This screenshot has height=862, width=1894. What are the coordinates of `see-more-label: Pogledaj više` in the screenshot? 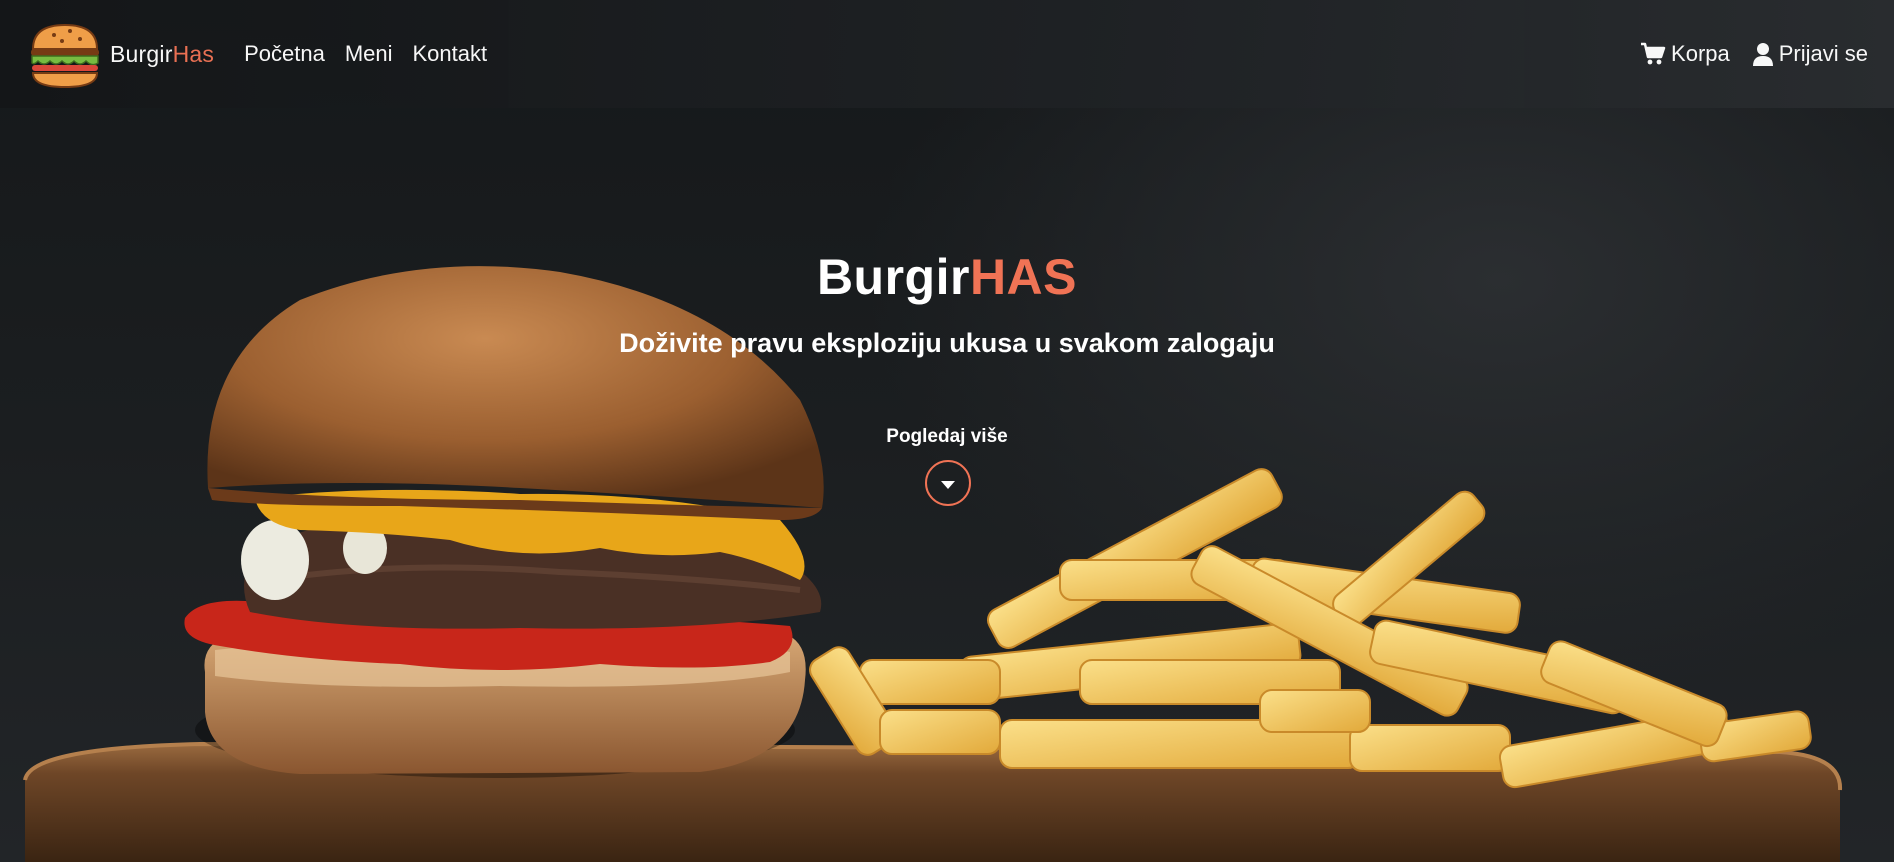 It's located at (947, 436).